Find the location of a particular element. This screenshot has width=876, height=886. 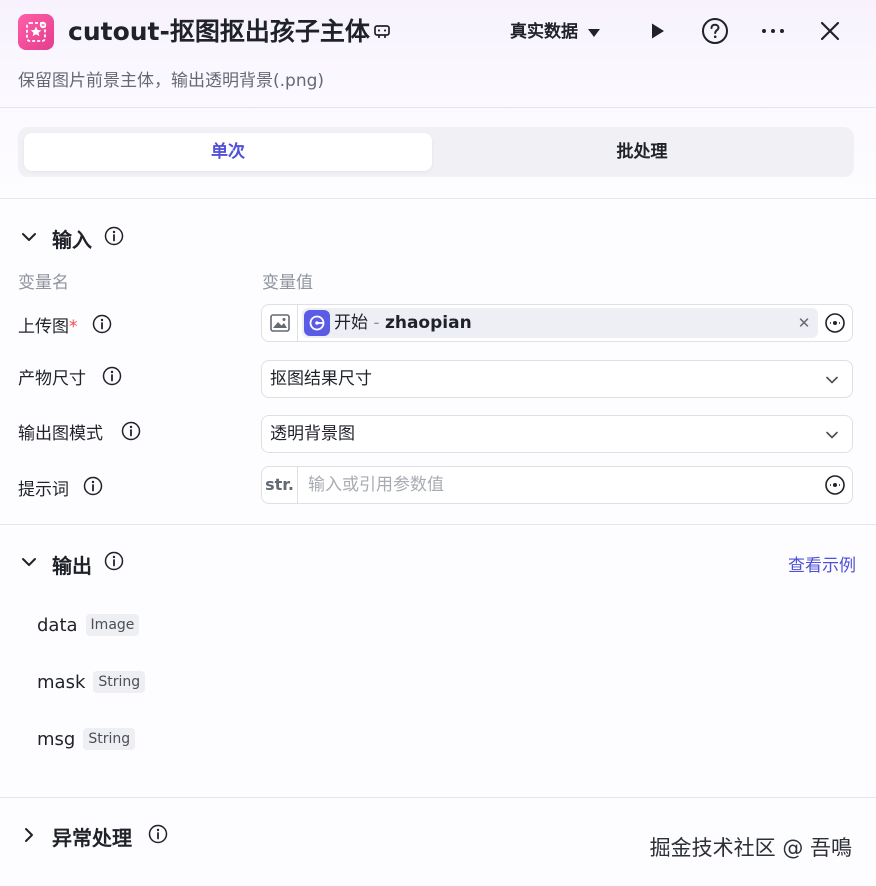

data-mode-label: 真实数据 is located at coordinates (544, 32).